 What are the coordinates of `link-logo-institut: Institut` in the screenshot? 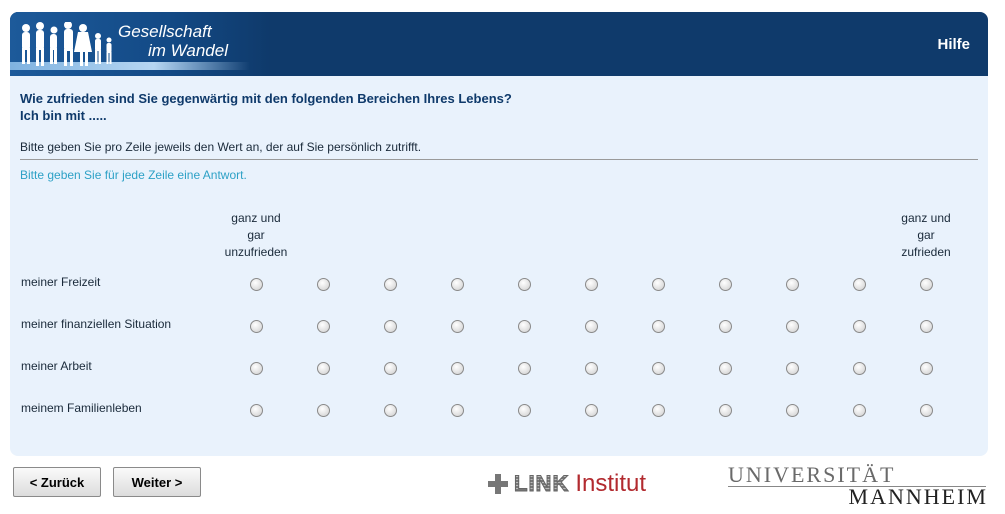 It's located at (611, 483).